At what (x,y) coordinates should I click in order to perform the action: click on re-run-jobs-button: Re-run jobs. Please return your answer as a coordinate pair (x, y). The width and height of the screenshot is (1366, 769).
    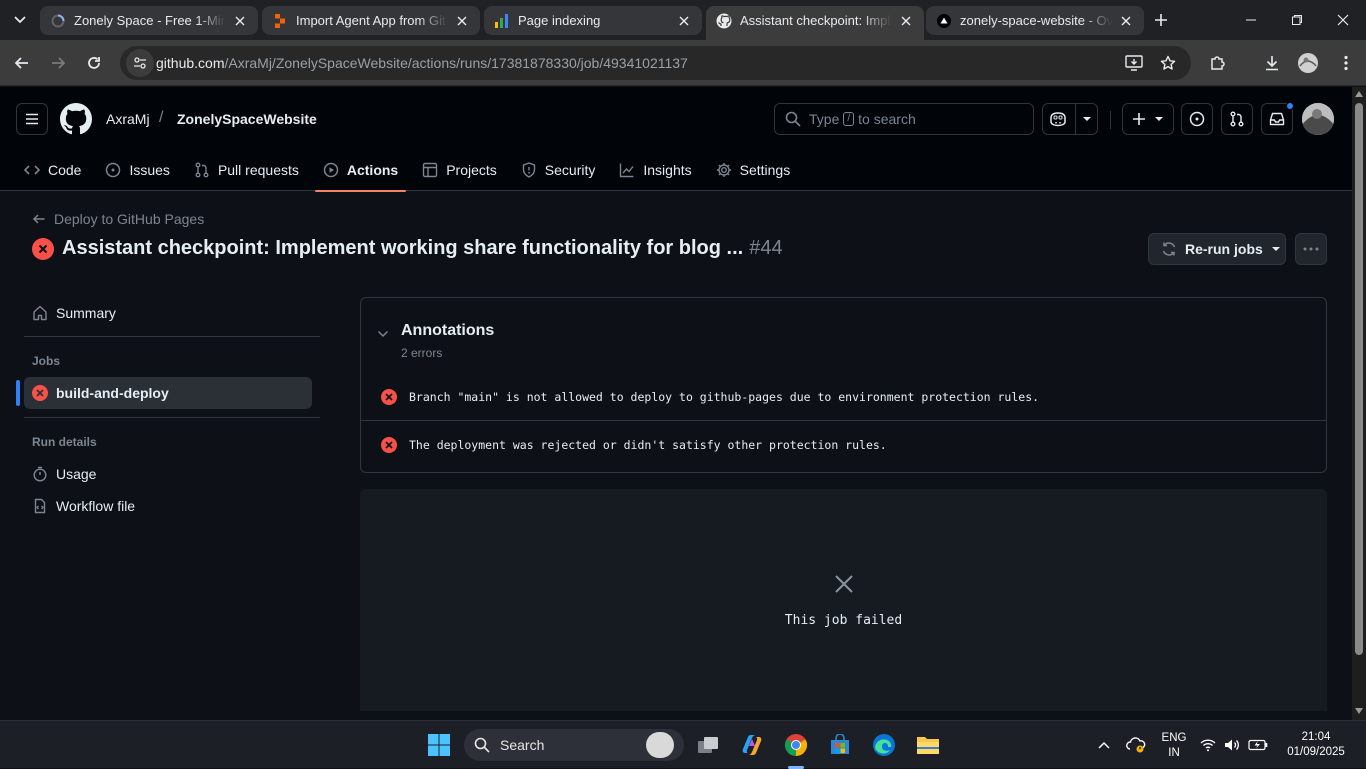
    Looking at the image, I should click on (1217, 249).